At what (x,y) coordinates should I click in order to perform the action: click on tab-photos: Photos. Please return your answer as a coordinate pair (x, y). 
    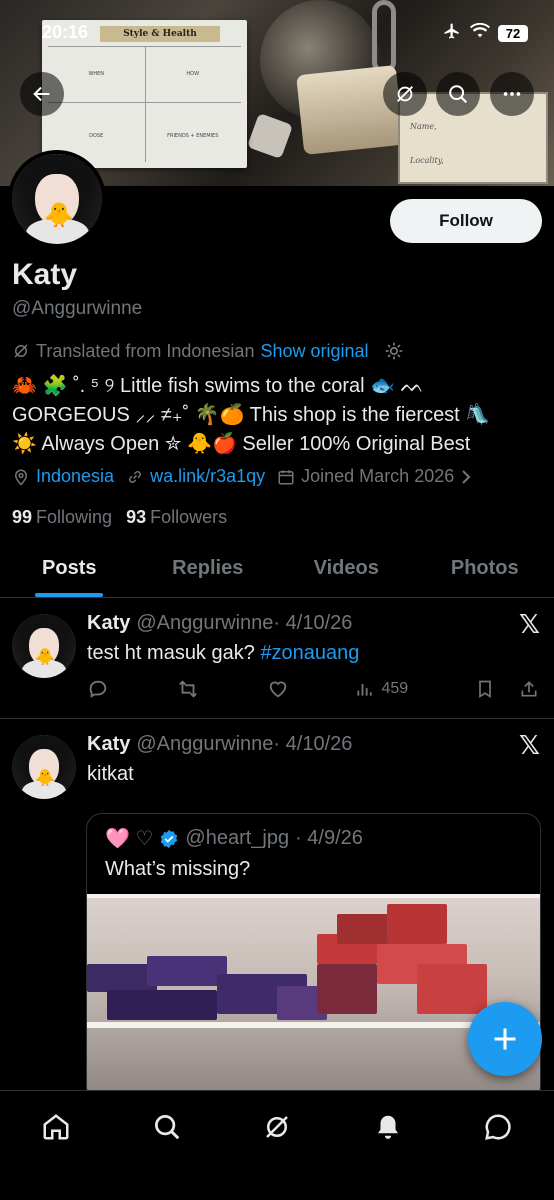
    Looking at the image, I should click on (485, 568).